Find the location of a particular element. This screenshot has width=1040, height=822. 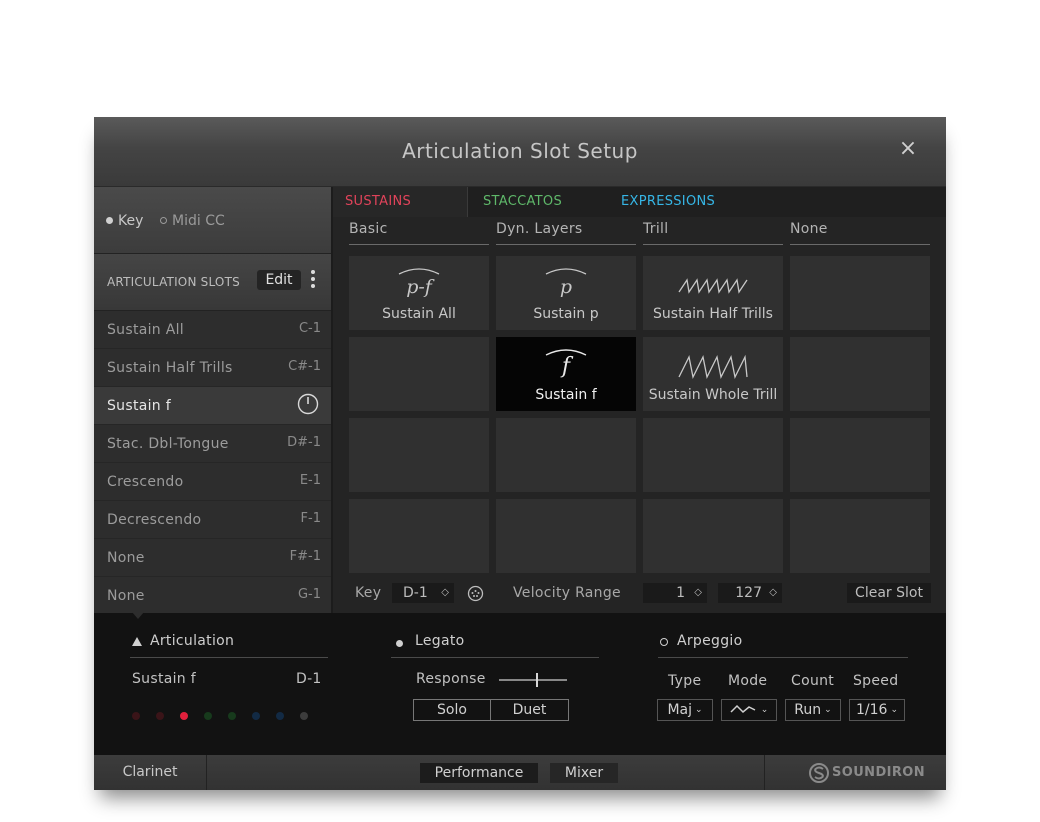

slot-key: E-1 is located at coordinates (310, 480).